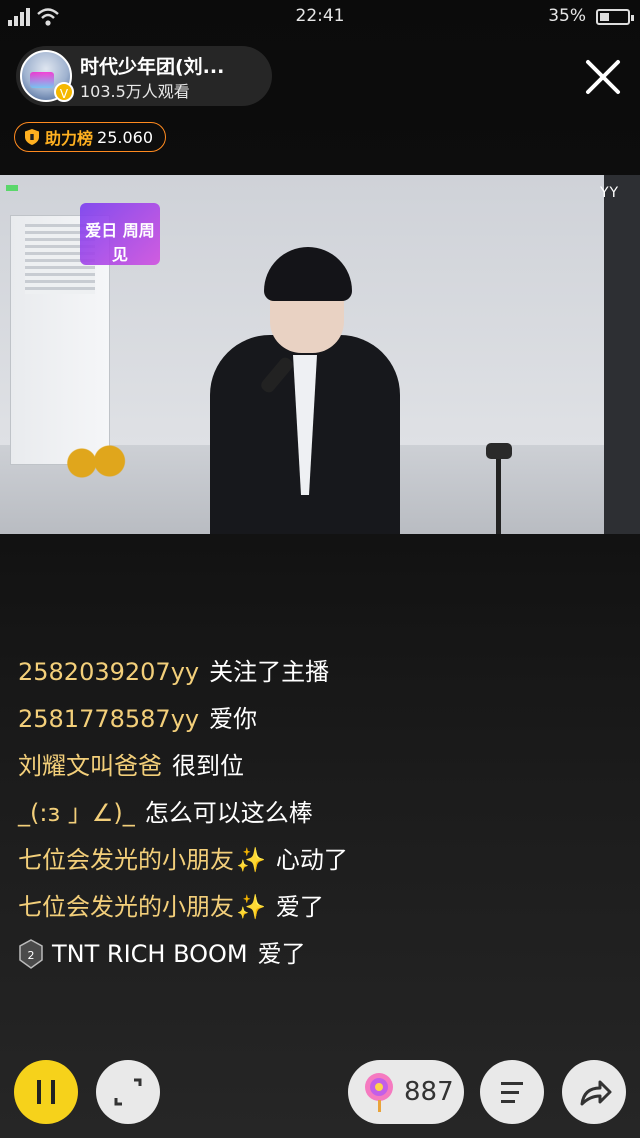 The width and height of the screenshot is (640, 1138). Describe the element at coordinates (615, 17) in the screenshot. I see `battery-icon` at that location.